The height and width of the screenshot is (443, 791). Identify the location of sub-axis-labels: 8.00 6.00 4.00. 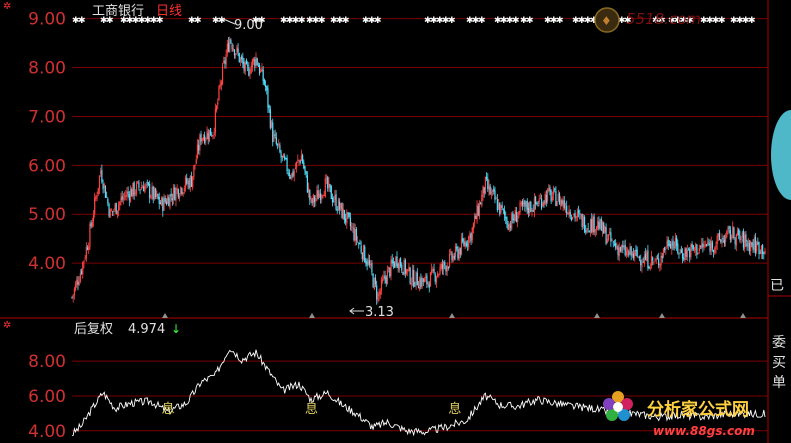
(47, 397).